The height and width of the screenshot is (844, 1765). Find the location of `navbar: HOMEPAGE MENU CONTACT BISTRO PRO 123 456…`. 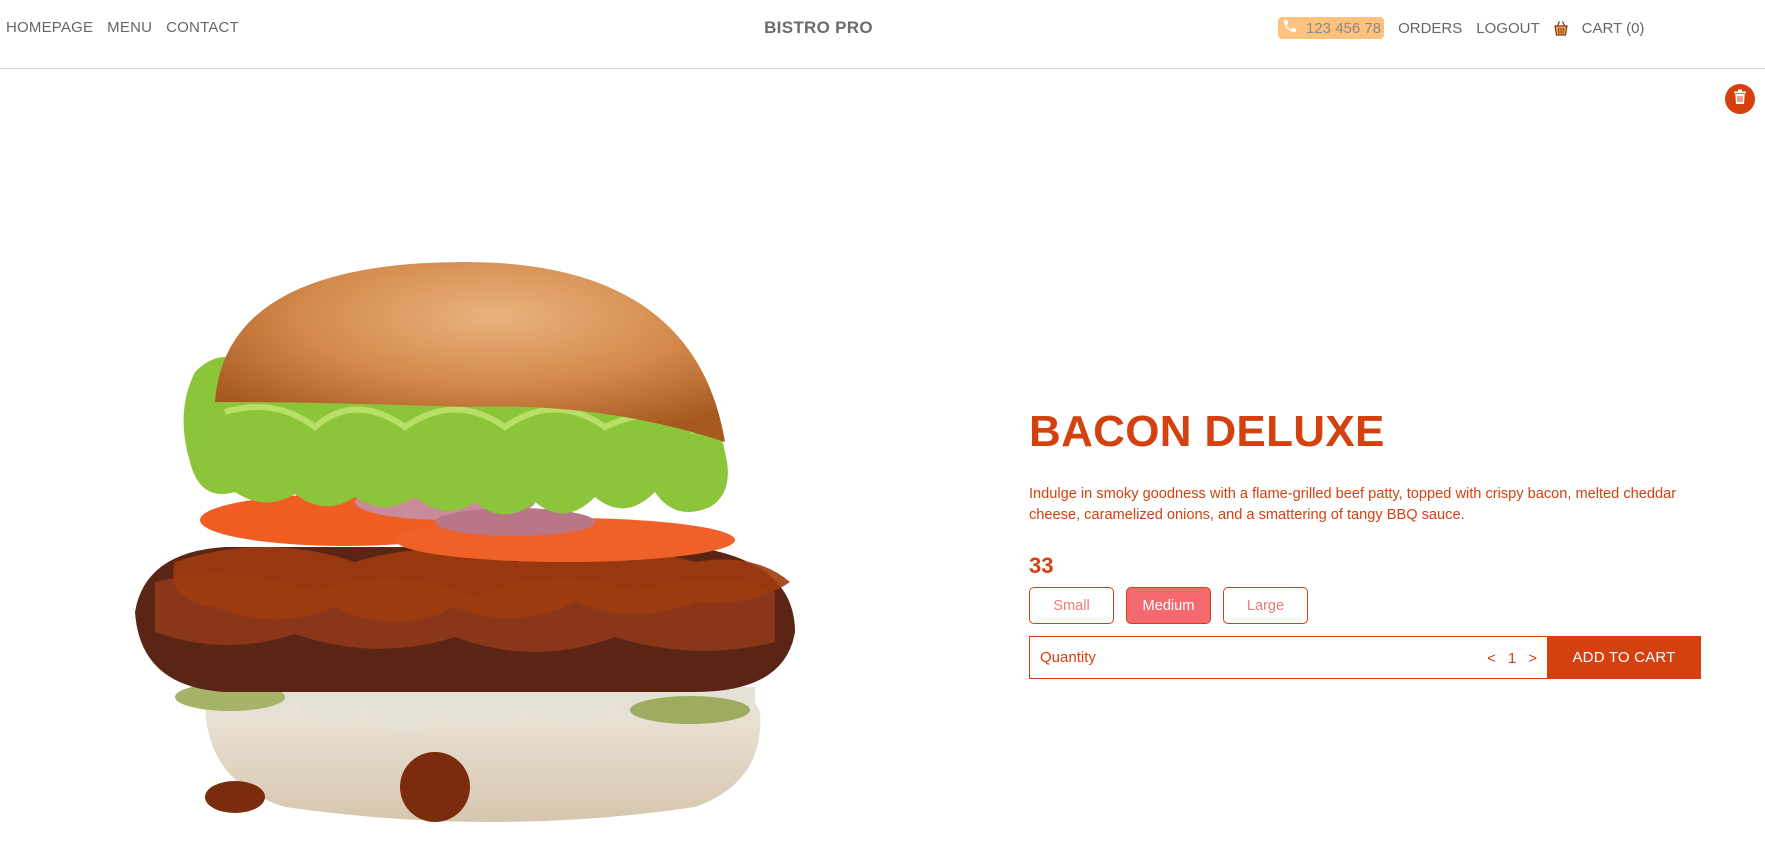

navbar: HOMEPAGE MENU CONTACT BISTRO PRO 123 456… is located at coordinates (882, 34).